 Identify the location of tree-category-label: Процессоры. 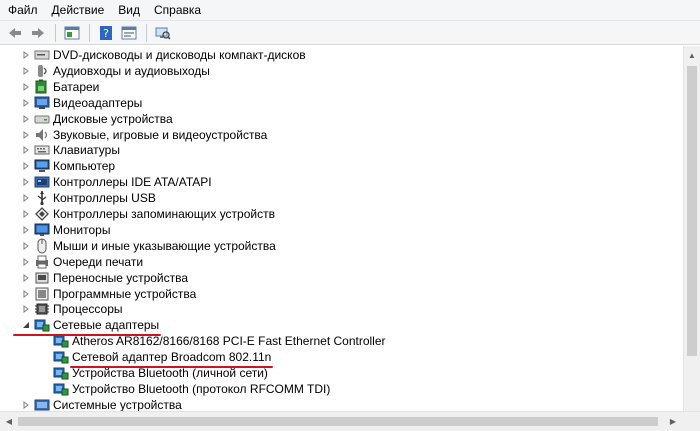
(88, 309).